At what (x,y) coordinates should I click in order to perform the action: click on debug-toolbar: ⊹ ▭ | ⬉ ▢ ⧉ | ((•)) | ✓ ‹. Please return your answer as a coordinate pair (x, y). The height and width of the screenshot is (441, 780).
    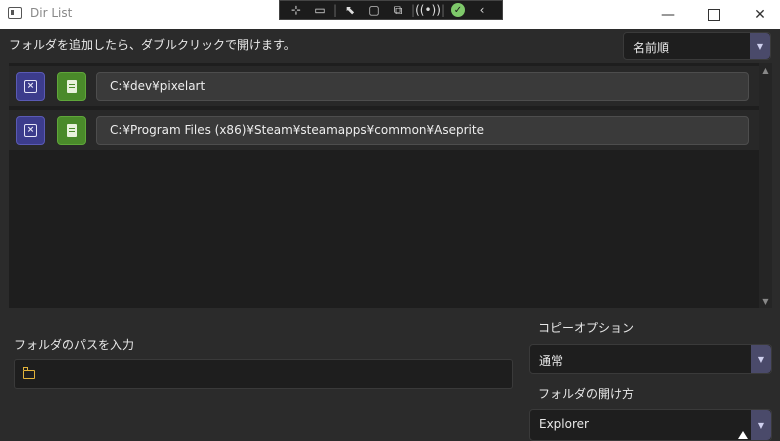
    Looking at the image, I should click on (391, 10).